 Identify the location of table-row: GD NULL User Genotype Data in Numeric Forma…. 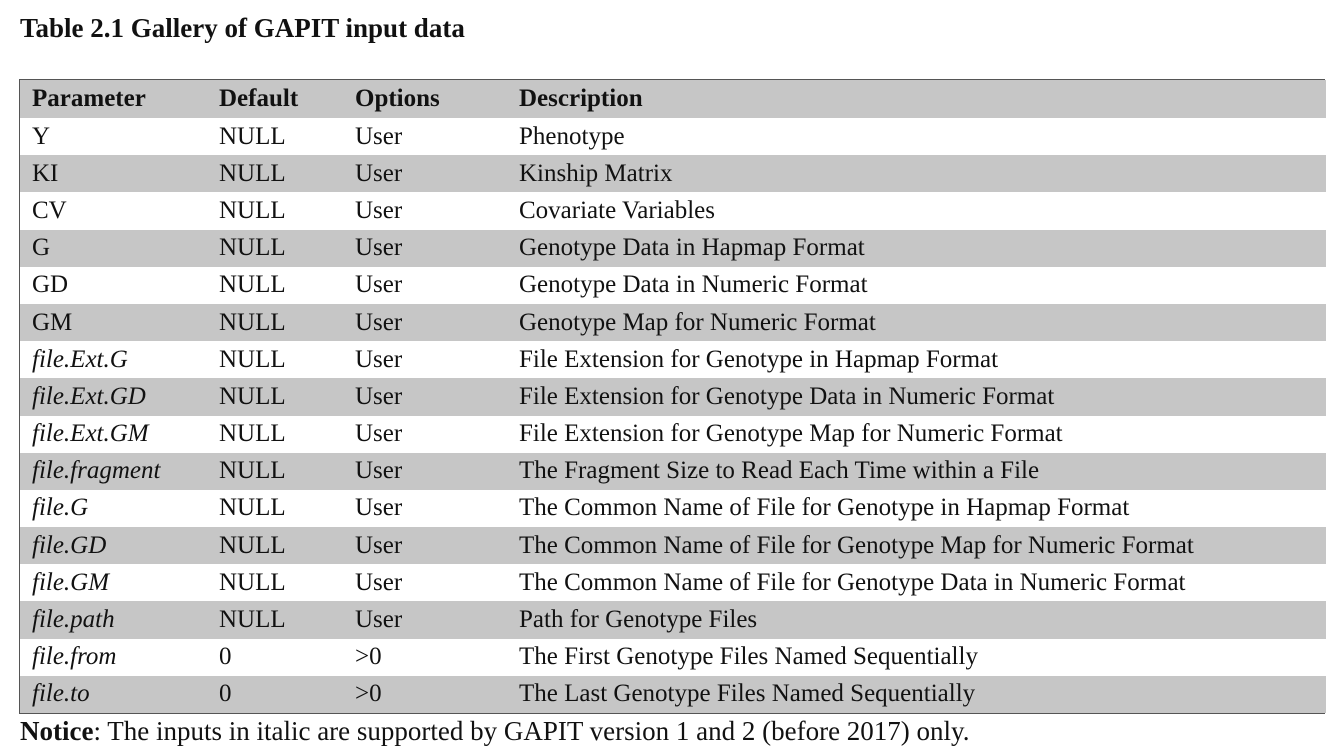
(673, 285).